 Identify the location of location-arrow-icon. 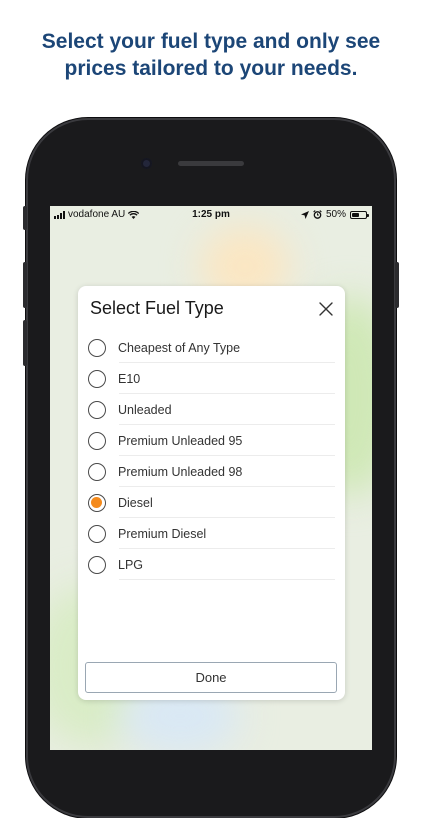
(304, 214).